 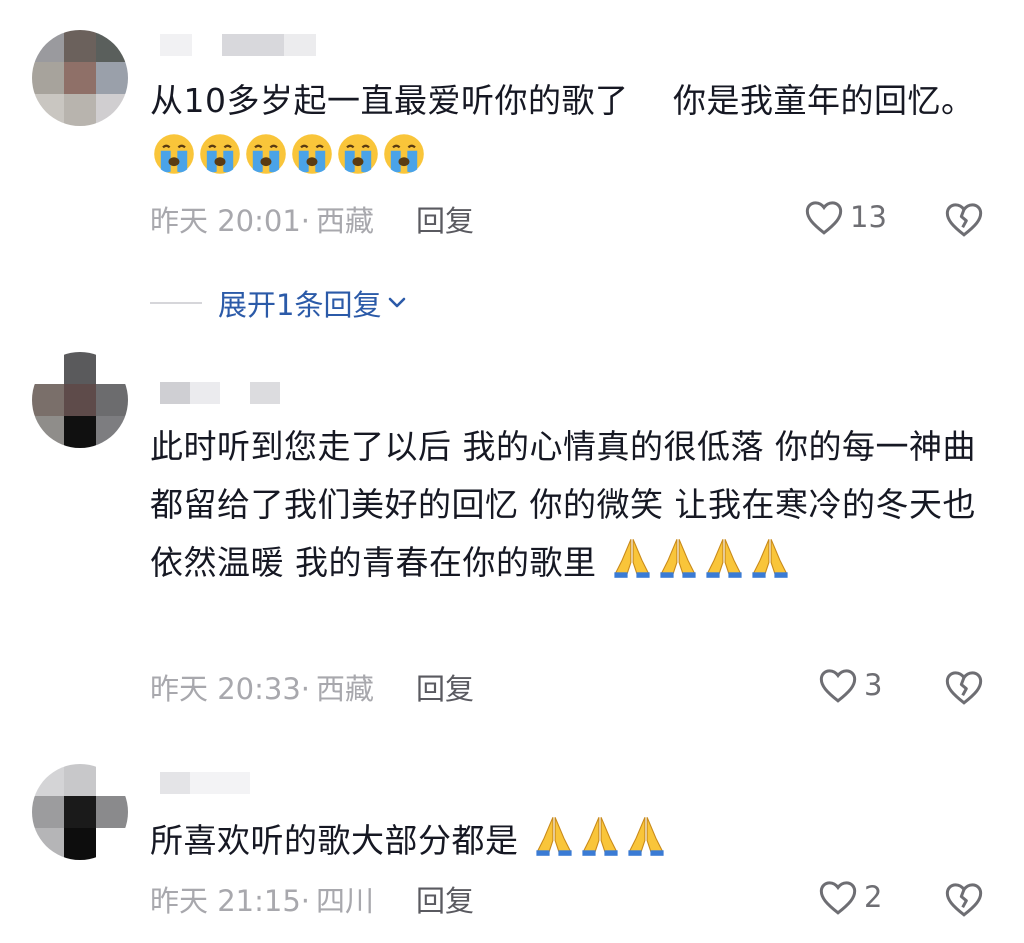 What do you see at coordinates (230, 689) in the screenshot?
I see `timestamp: 昨天 20:33·` at bounding box center [230, 689].